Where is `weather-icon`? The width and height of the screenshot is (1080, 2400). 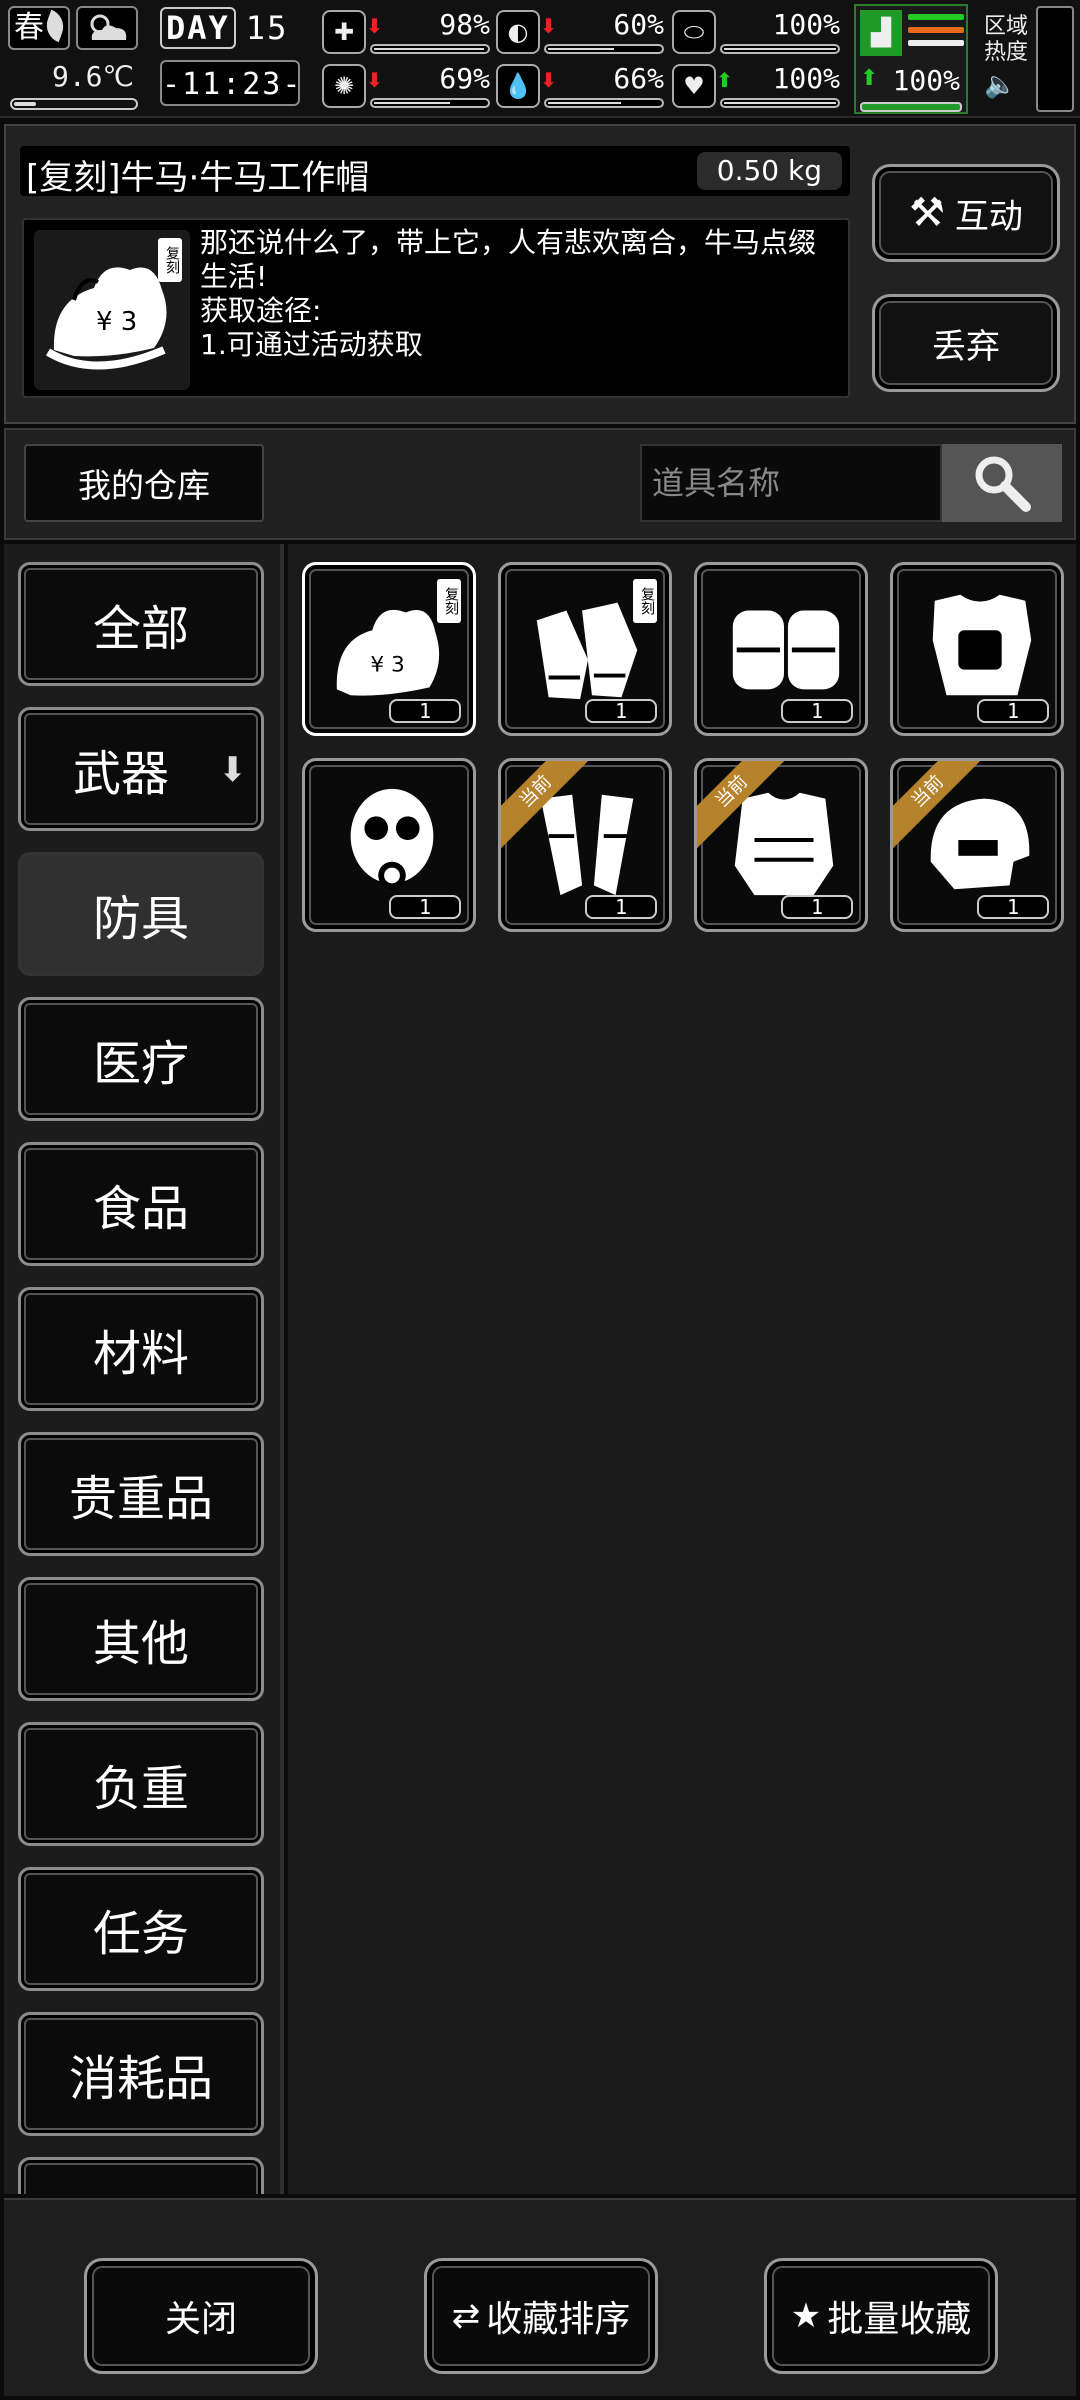 weather-icon is located at coordinates (107, 28).